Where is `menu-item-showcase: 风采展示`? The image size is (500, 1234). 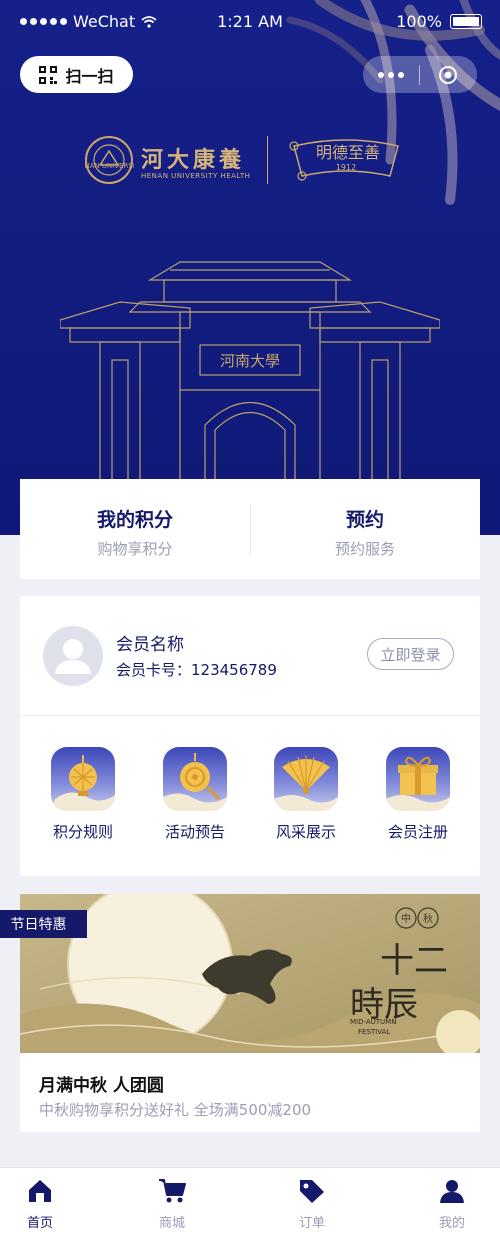 menu-item-showcase: 风采展示 is located at coordinates (306, 794).